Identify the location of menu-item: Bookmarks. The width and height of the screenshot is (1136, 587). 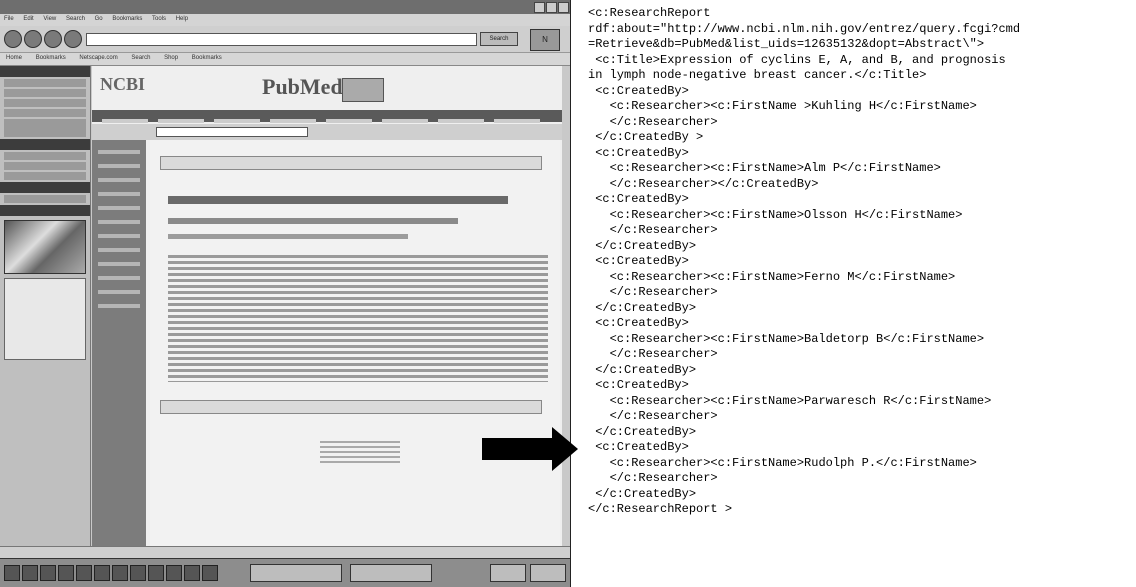
(127, 19).